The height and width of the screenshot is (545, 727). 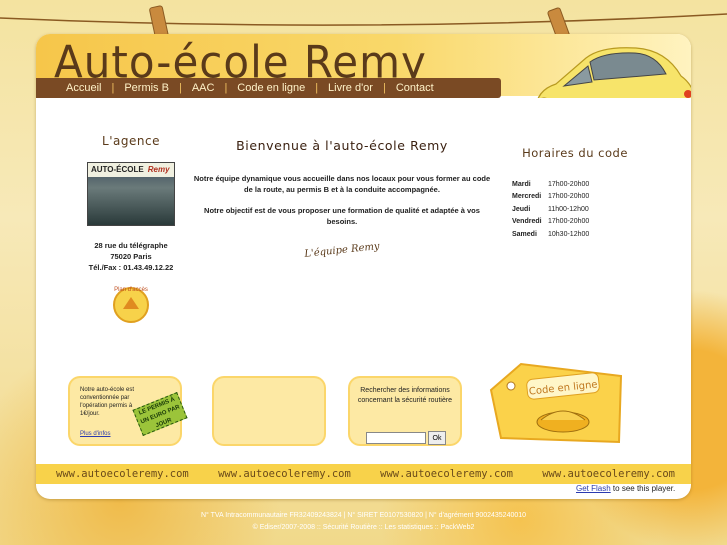 What do you see at coordinates (544, 184) in the screenshot?
I see `hours-row: Mardi 17h00-20h00` at bounding box center [544, 184].